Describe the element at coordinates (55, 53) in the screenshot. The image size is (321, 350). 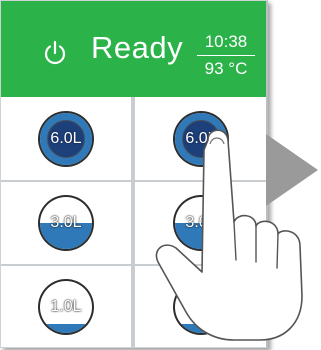
I see `power-icon` at that location.